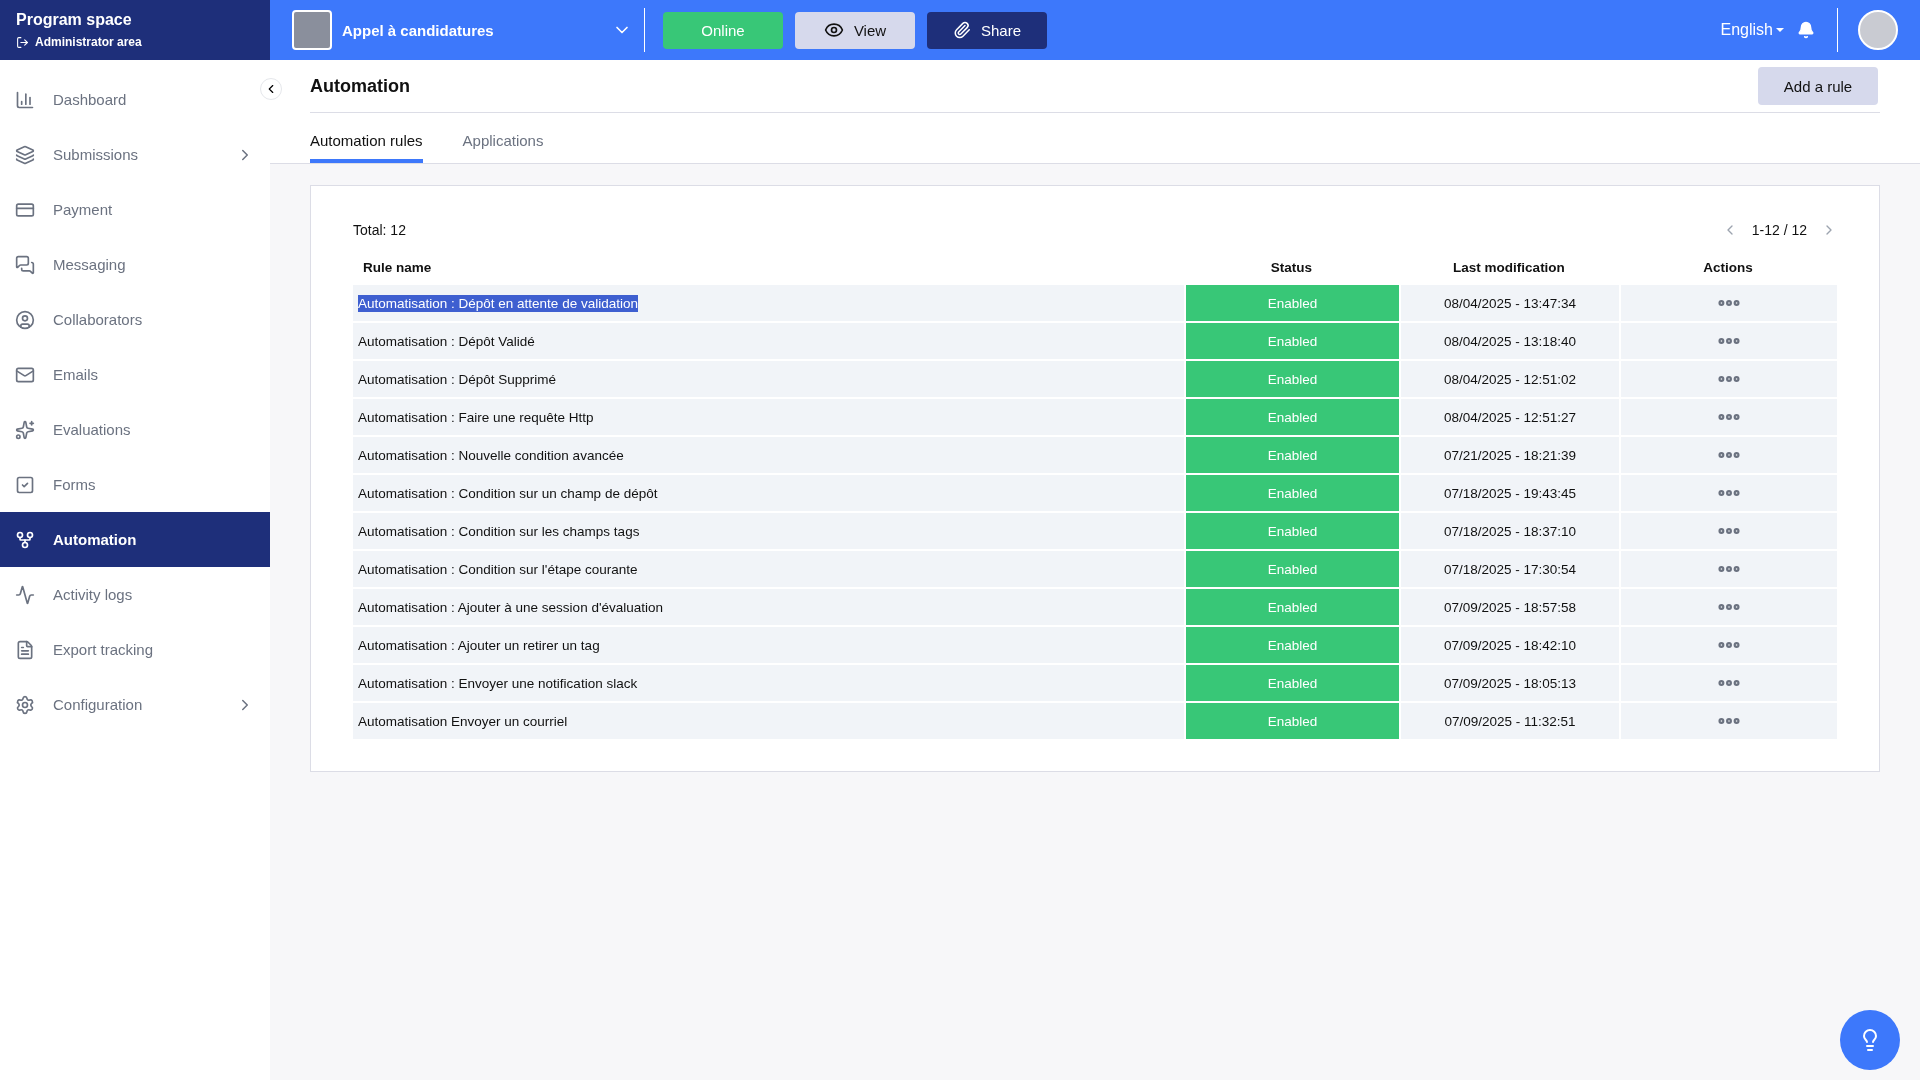  Describe the element at coordinates (135, 429) in the screenshot. I see `sidebar-item: Evaluations` at that location.